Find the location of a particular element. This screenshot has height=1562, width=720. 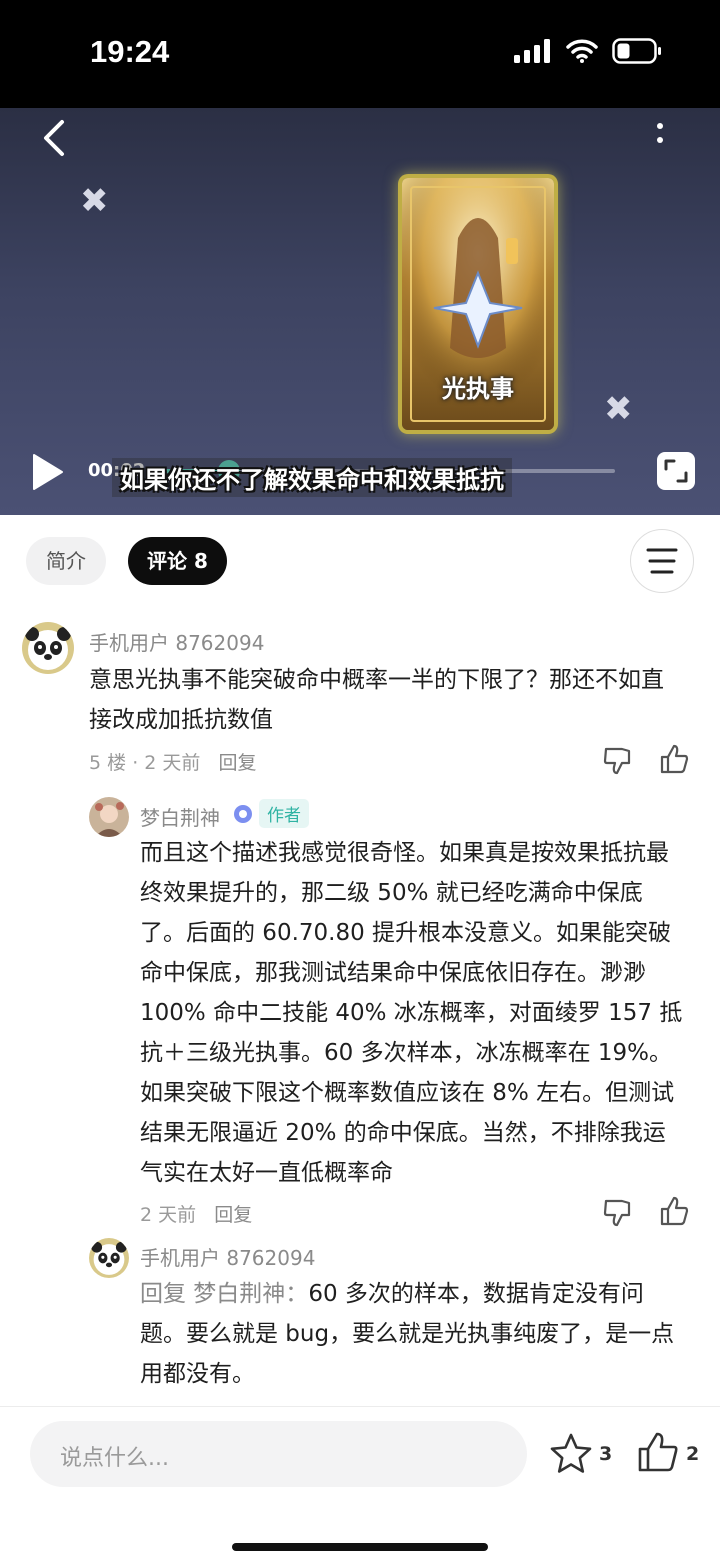

tab-intro: 简介 is located at coordinates (66, 561).